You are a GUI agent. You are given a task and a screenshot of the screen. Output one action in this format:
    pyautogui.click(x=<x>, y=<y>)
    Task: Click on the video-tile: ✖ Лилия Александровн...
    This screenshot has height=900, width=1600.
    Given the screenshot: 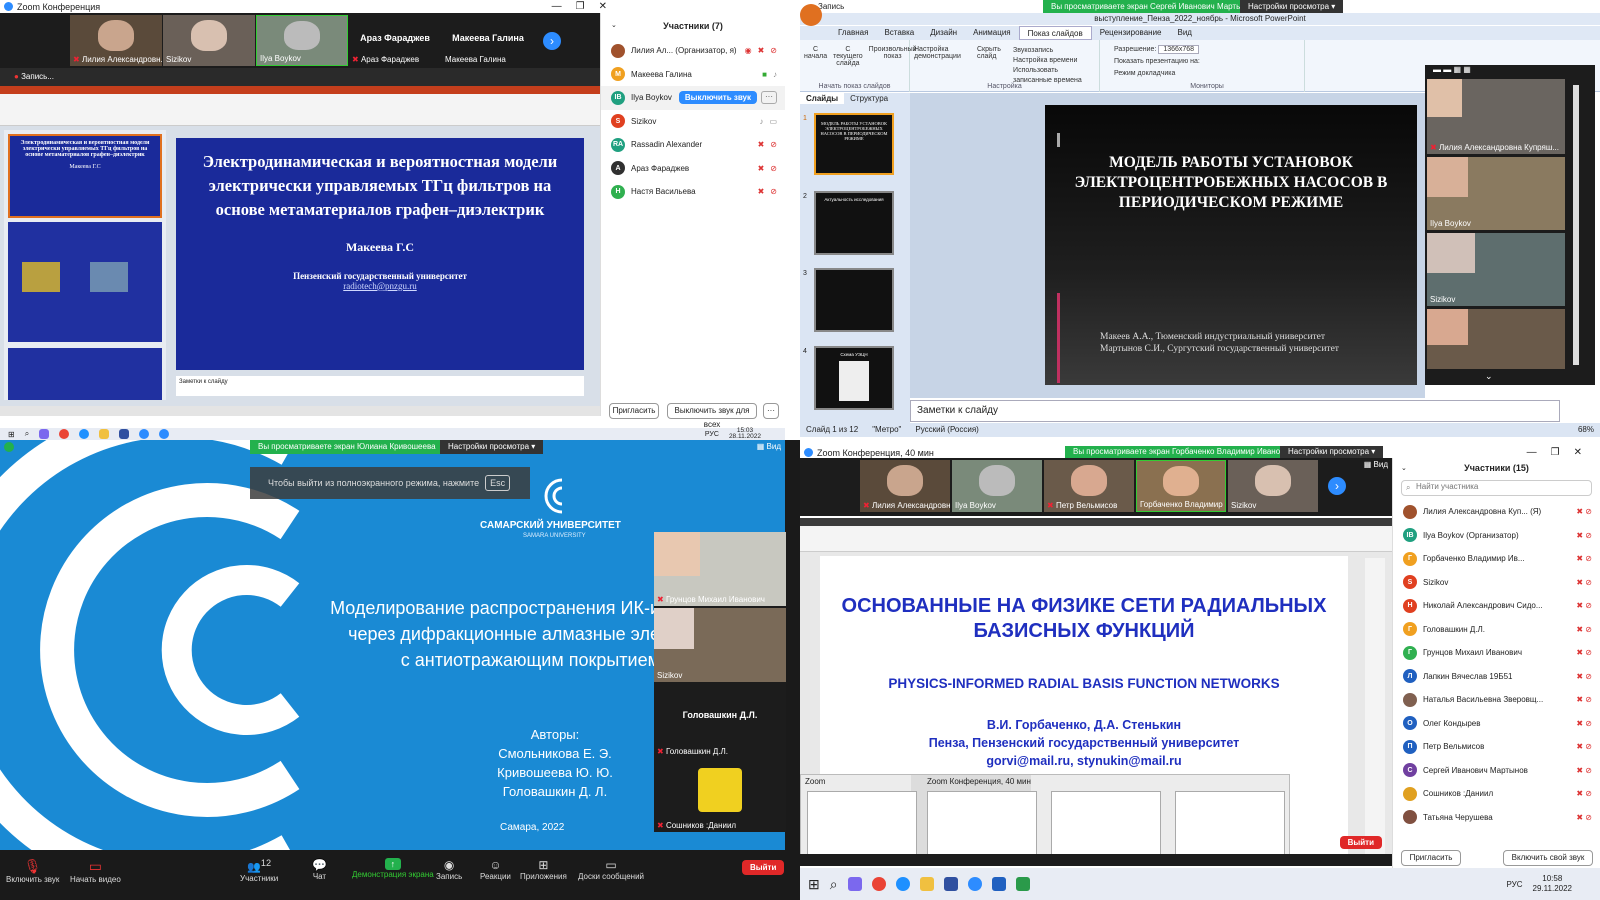 What is the action you would take?
    pyautogui.click(x=116, y=40)
    